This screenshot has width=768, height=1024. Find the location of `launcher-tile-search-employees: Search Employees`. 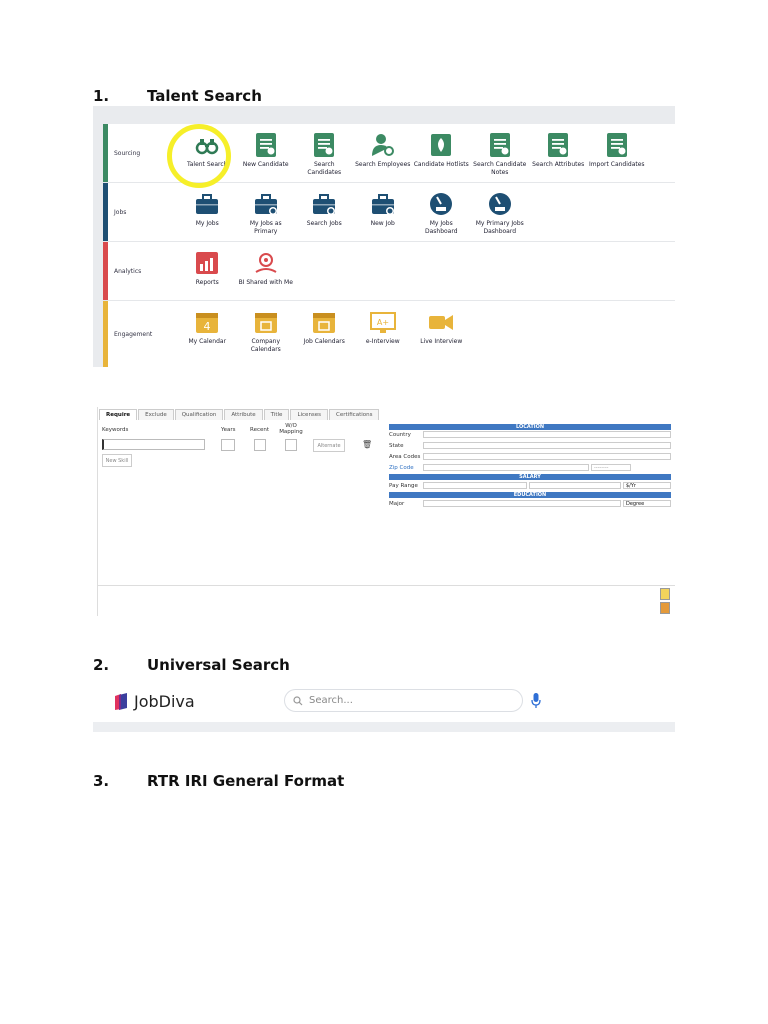

launcher-tile-search-employees: Search Employees is located at coordinates (383, 153).